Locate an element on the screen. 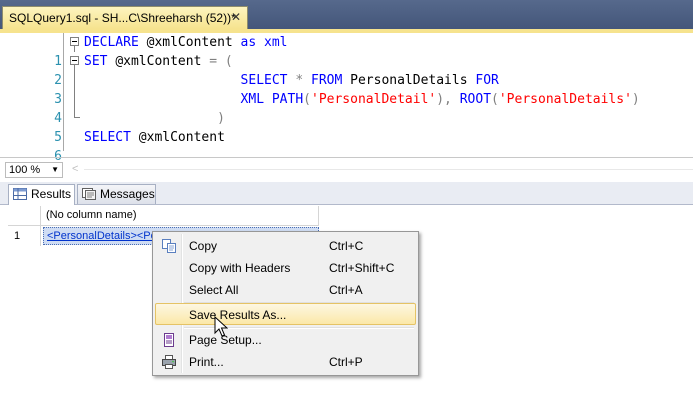  horizontal-scrollbar is located at coordinates (388, 169).